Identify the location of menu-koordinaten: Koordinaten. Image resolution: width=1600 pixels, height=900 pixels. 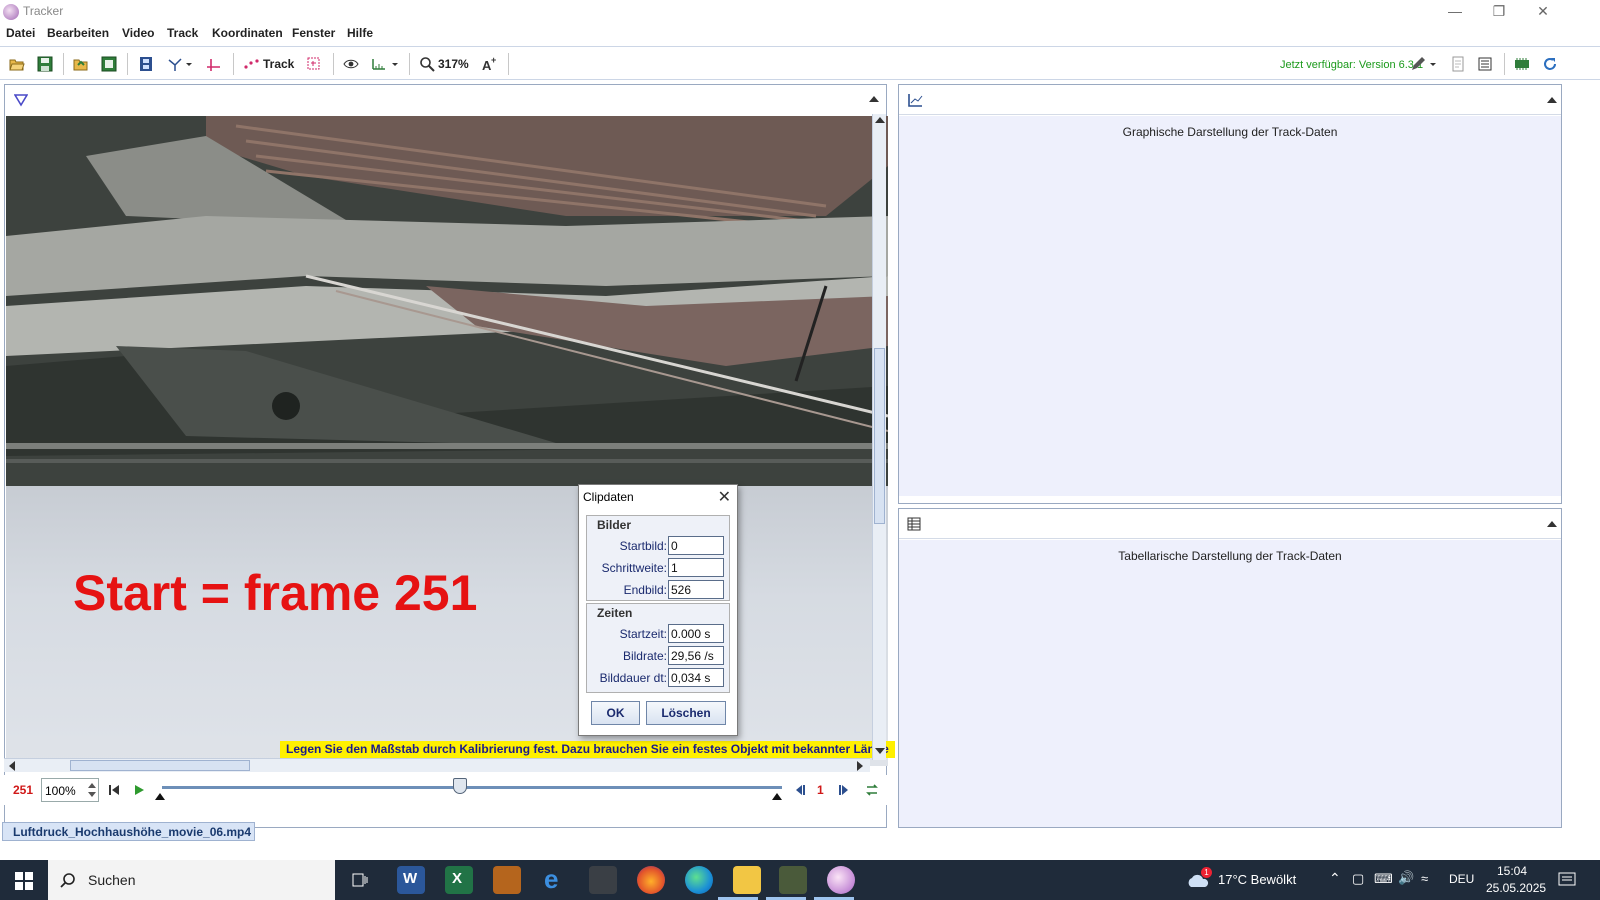
(247, 33).